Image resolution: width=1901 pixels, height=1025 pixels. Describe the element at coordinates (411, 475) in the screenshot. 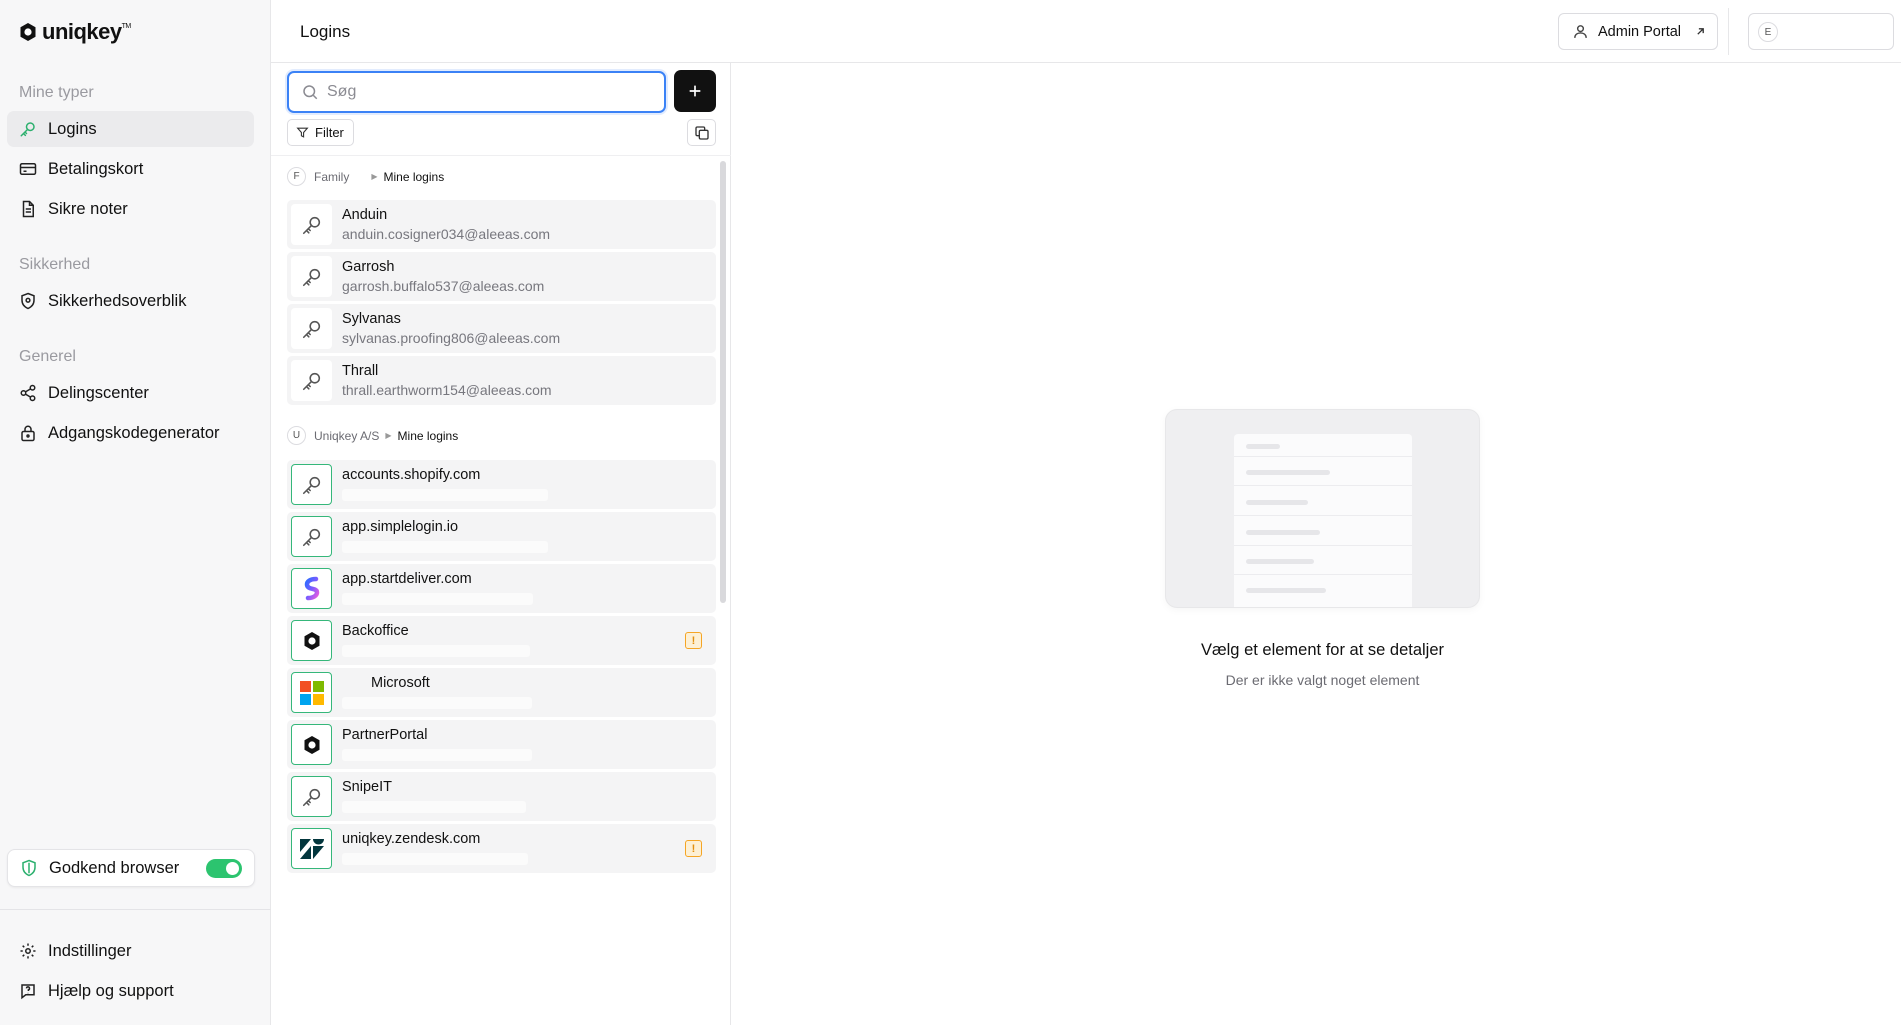

I see `row-title: accounts.shopify.com` at that location.